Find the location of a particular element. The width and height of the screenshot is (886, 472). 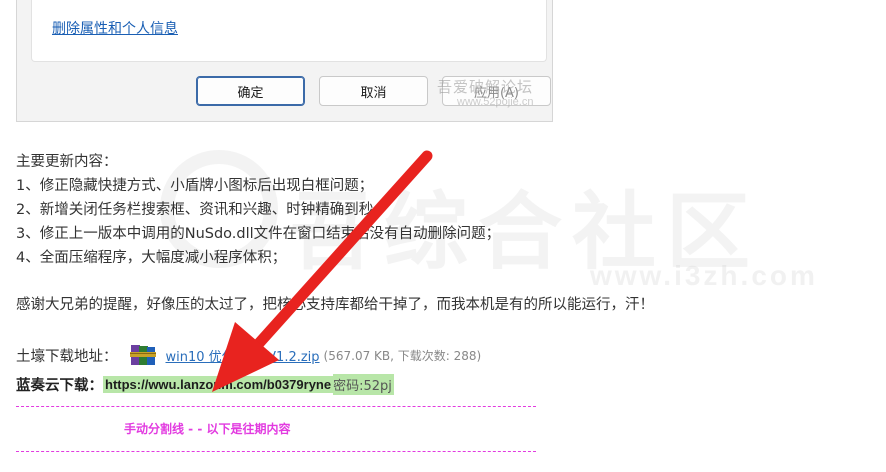

lanzou-label: 蓝奏云下载： is located at coordinates (59, 385).